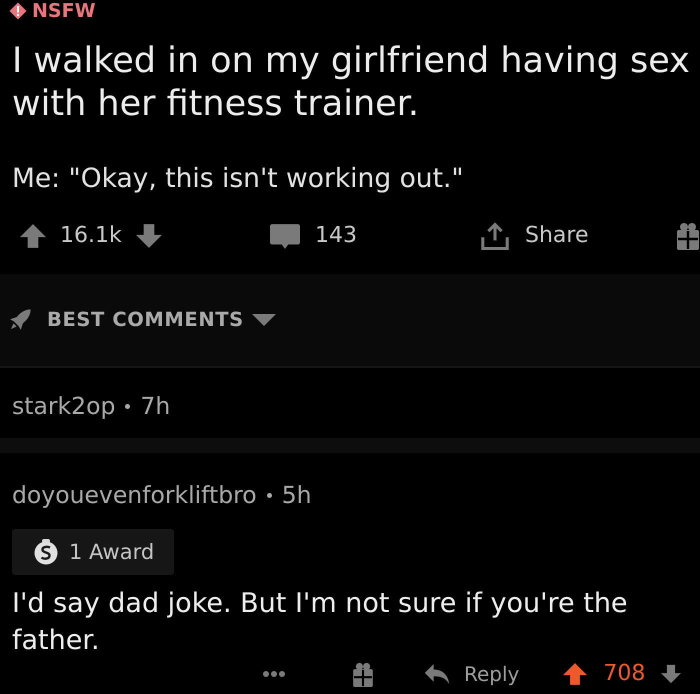 The height and width of the screenshot is (694, 700). Describe the element at coordinates (336, 236) in the screenshot. I see `comment-count: 143` at that location.